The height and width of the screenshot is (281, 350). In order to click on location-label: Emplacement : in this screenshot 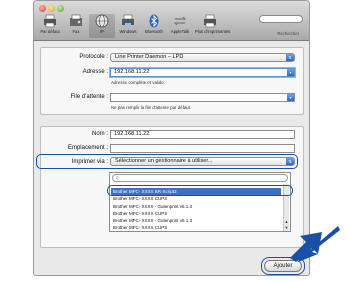, I will do `click(87, 148)`.